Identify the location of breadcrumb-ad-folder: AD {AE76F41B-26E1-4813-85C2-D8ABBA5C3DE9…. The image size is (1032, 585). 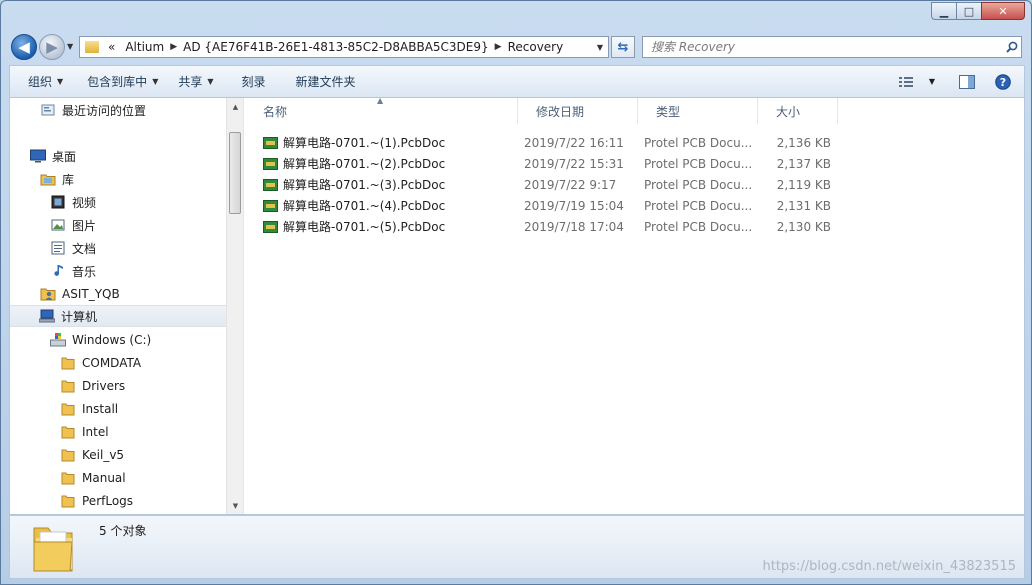
(336, 47).